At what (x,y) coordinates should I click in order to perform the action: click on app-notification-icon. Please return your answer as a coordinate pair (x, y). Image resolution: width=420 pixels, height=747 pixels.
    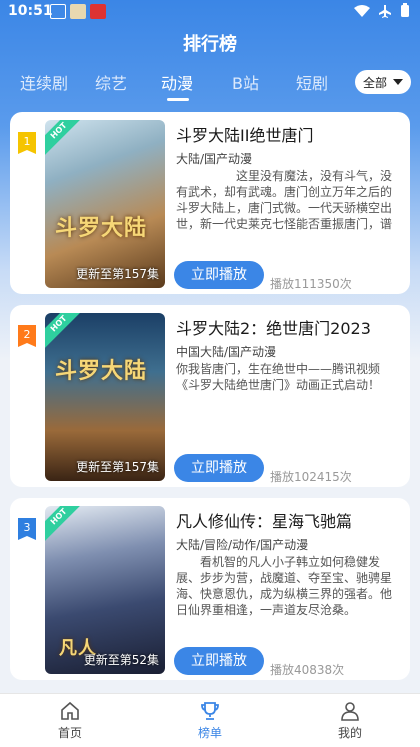
    Looking at the image, I should click on (78, 11).